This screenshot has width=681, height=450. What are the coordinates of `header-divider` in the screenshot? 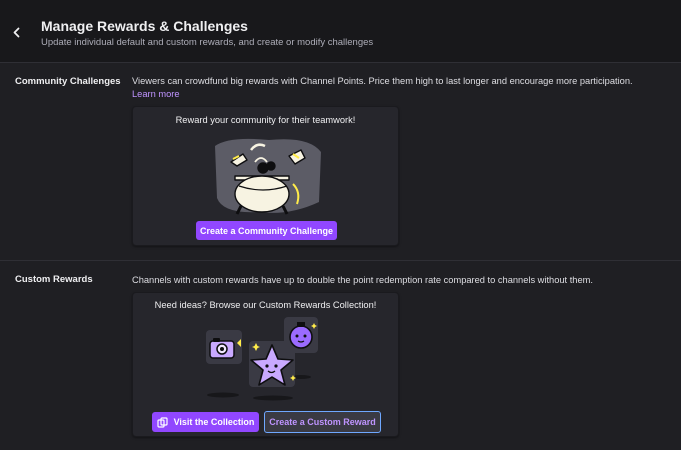 It's located at (340, 62).